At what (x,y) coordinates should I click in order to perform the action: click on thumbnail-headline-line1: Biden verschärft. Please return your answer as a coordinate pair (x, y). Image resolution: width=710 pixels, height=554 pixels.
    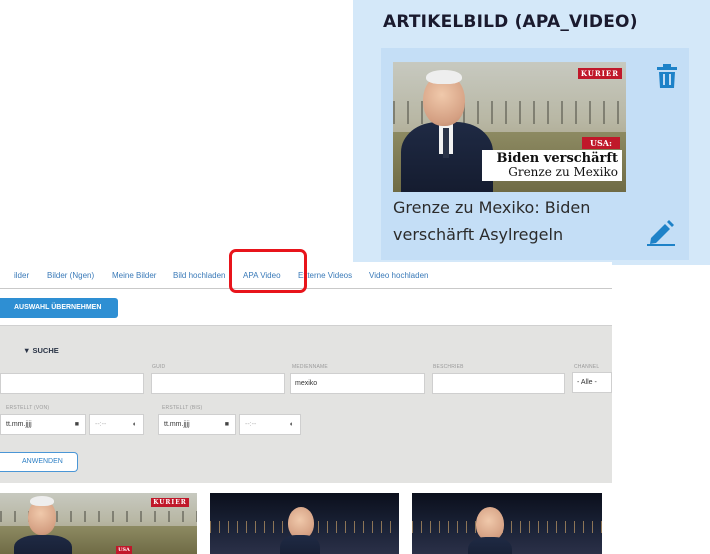
    Looking at the image, I should click on (557, 158).